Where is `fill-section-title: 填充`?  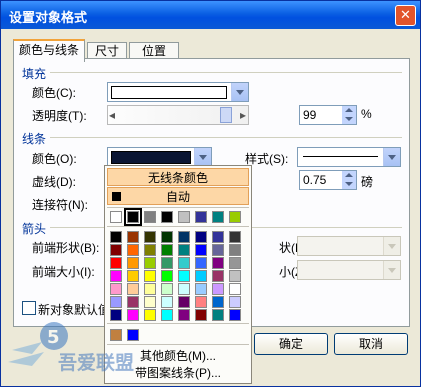
fill-section-title: 填充 is located at coordinates (34, 74).